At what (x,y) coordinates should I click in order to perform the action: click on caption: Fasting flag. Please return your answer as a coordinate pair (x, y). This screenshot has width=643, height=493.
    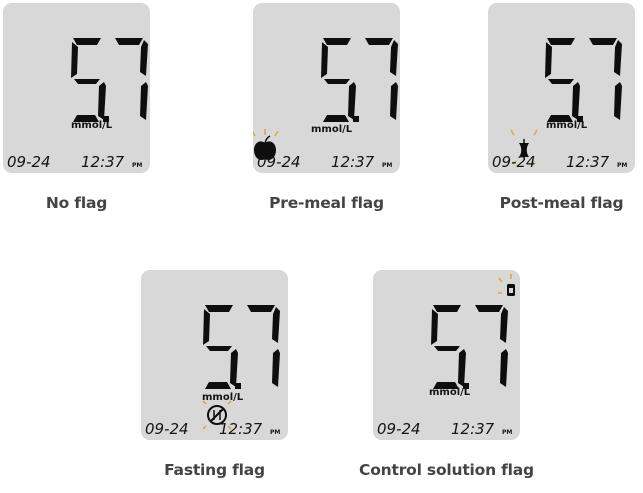
    Looking at the image, I should click on (214, 470).